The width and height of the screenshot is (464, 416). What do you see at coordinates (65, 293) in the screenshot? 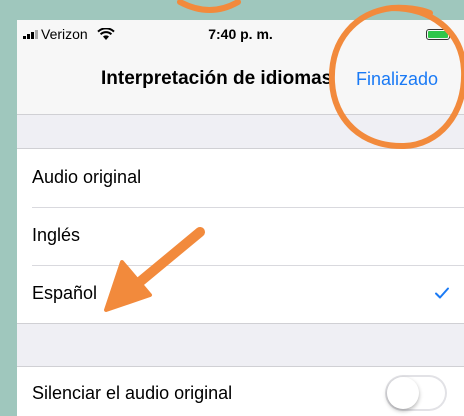
I see `language-option-label: Español` at bounding box center [65, 293].